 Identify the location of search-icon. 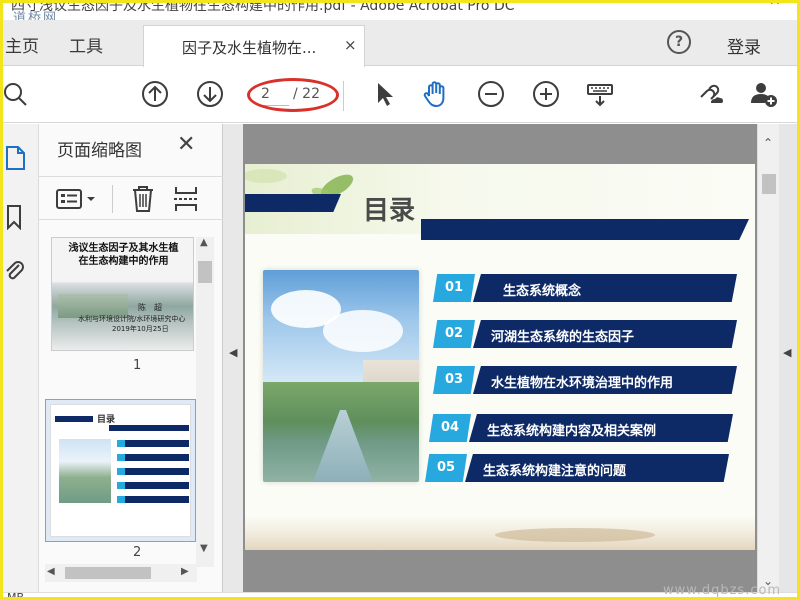
(18, 94).